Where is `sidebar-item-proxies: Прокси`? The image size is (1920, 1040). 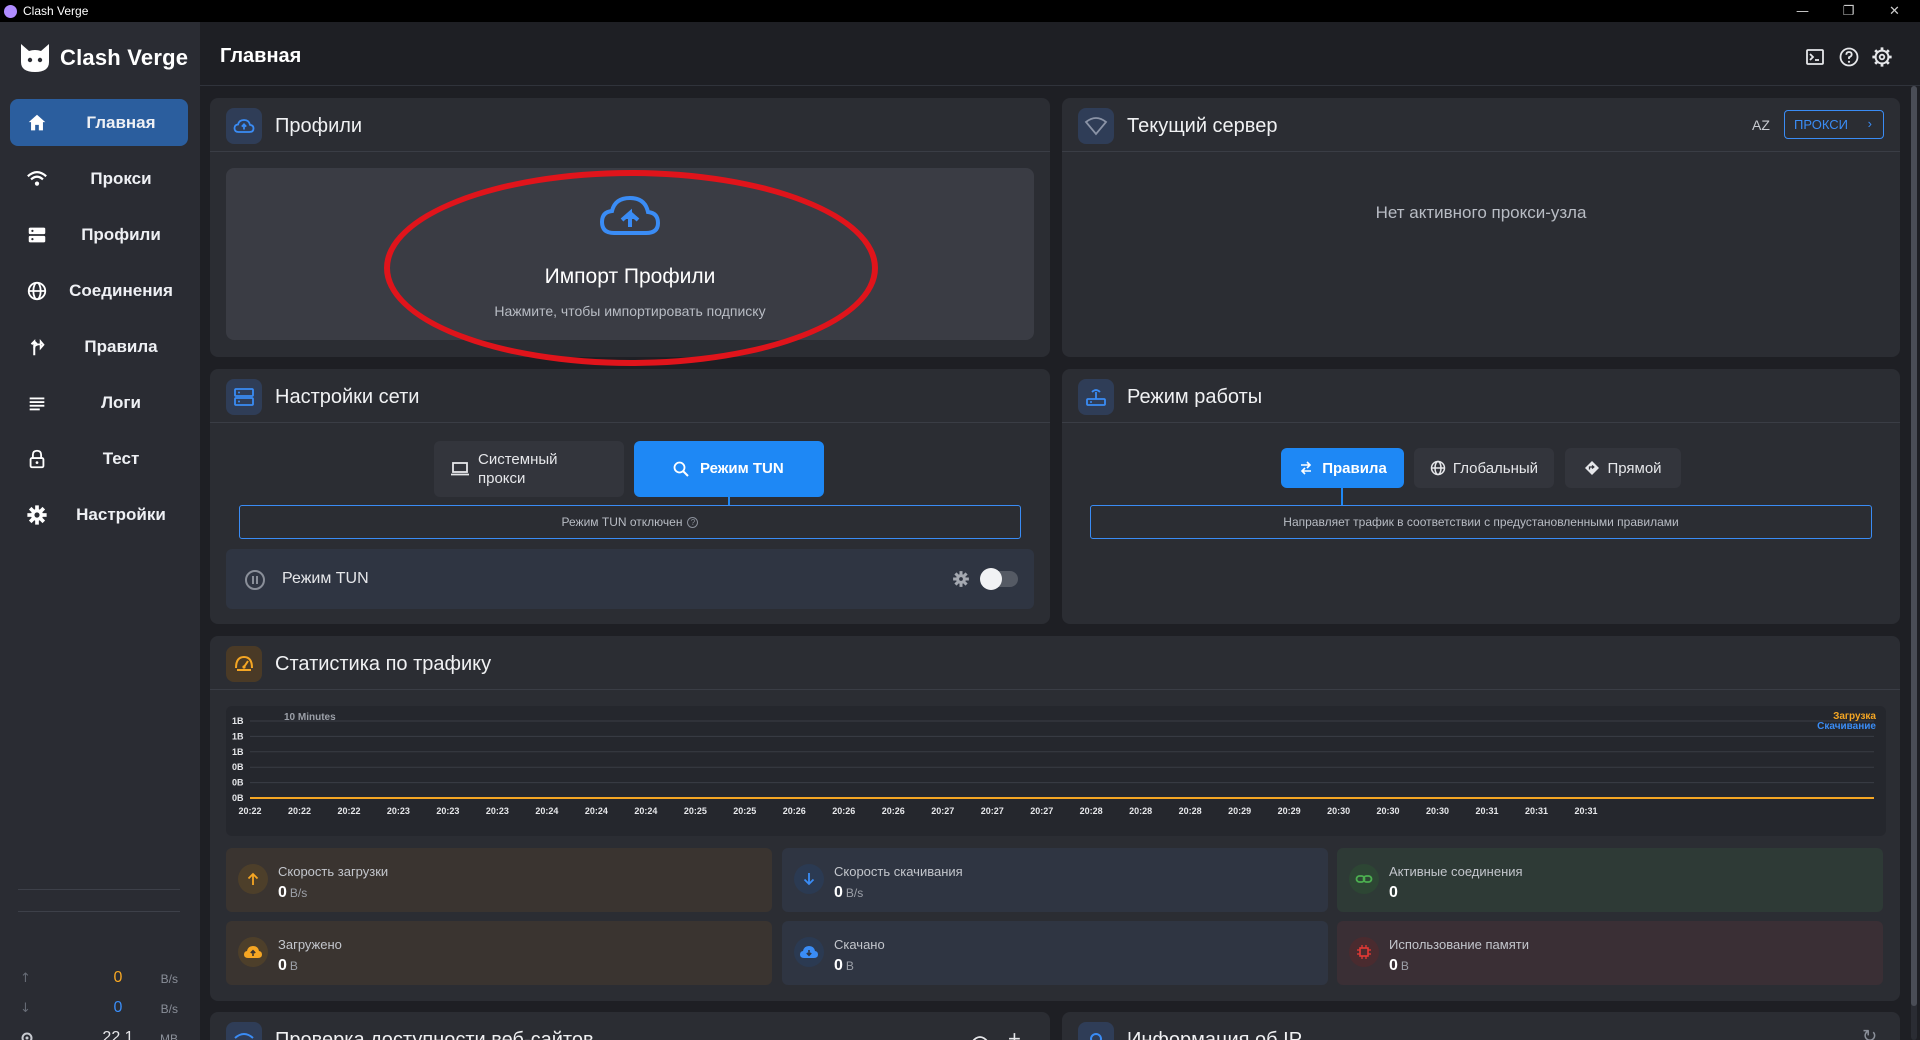 sidebar-item-proxies: Прокси is located at coordinates (99, 178).